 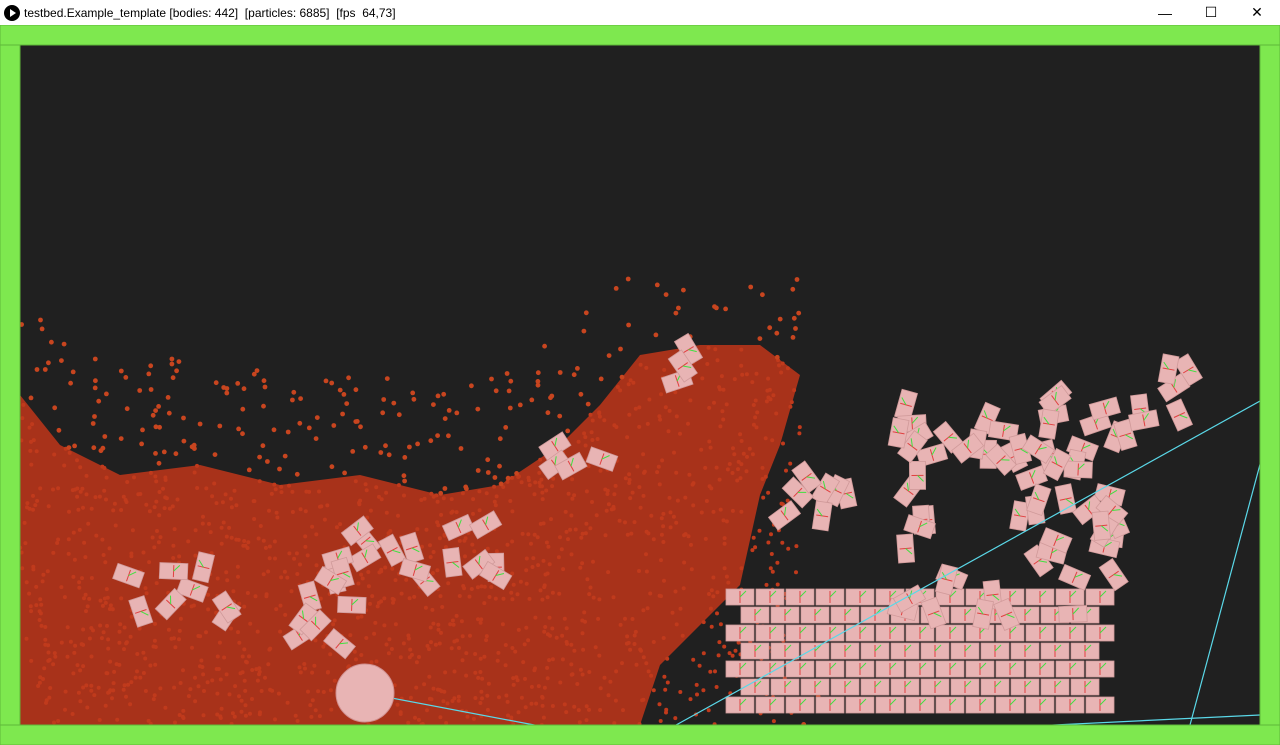 I want to click on close-icon: ✕, so click(x=1257, y=12).